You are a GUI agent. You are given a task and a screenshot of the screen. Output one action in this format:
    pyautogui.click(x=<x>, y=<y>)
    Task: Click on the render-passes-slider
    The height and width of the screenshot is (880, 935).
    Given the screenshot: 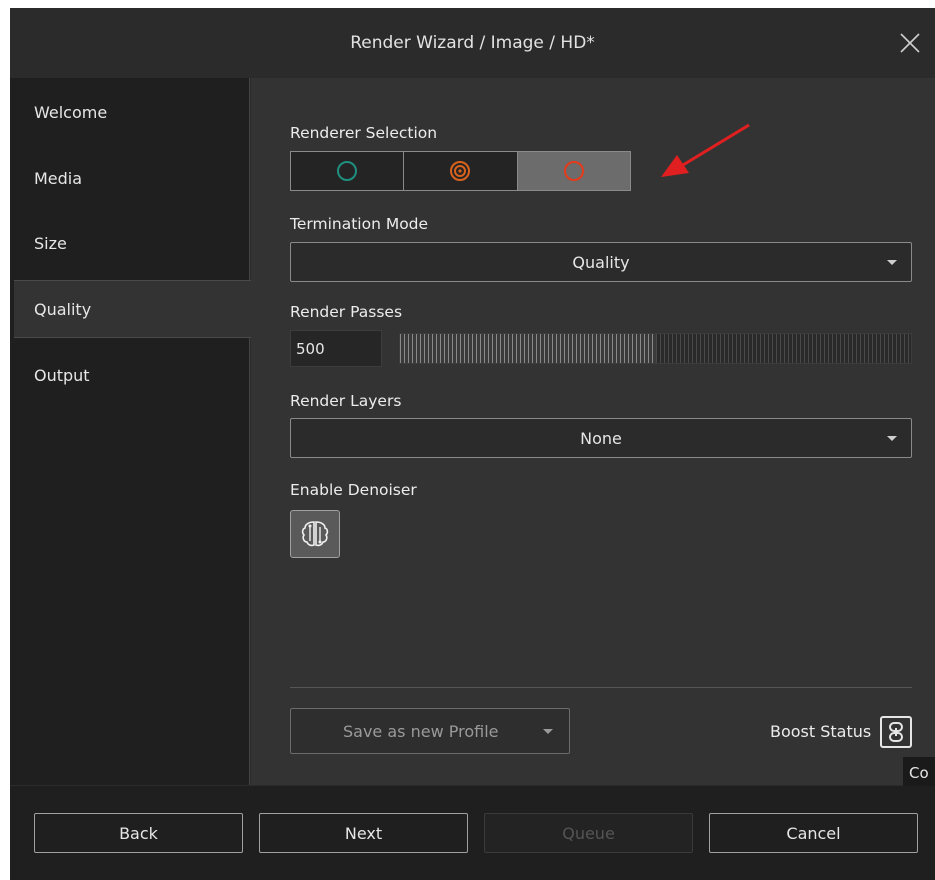 What is the action you would take?
    pyautogui.click(x=655, y=348)
    